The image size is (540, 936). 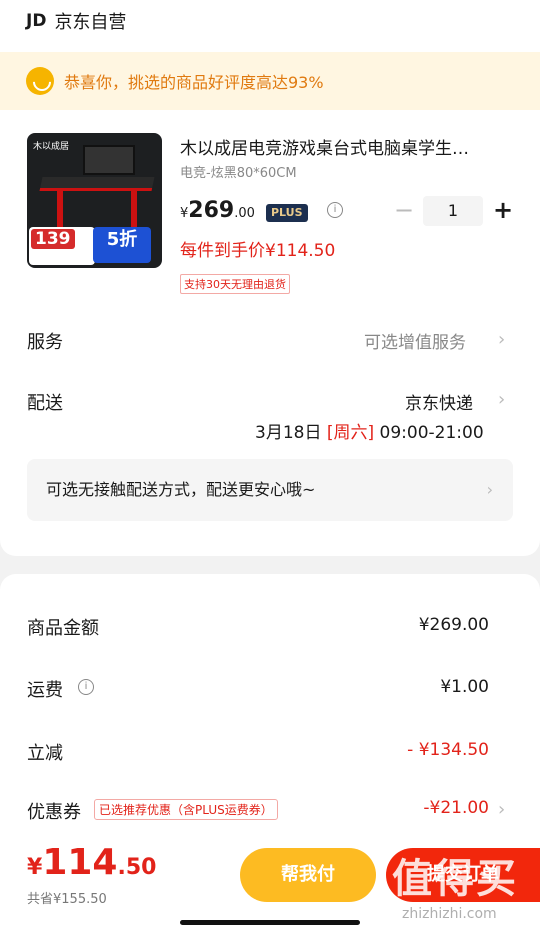 I want to click on contactless-delivery-option: 可选无接触配送方式，配送更安心哦~ ›, so click(x=270, y=490).